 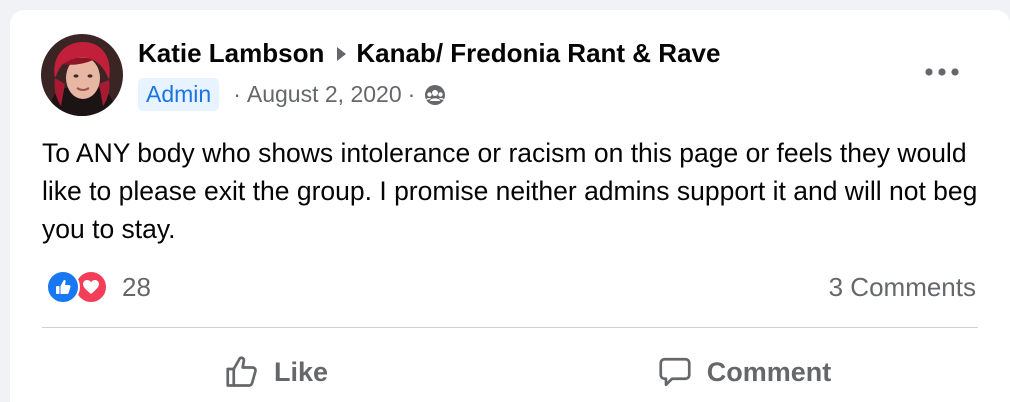 I want to click on admin-badge: Admin, so click(x=179, y=94).